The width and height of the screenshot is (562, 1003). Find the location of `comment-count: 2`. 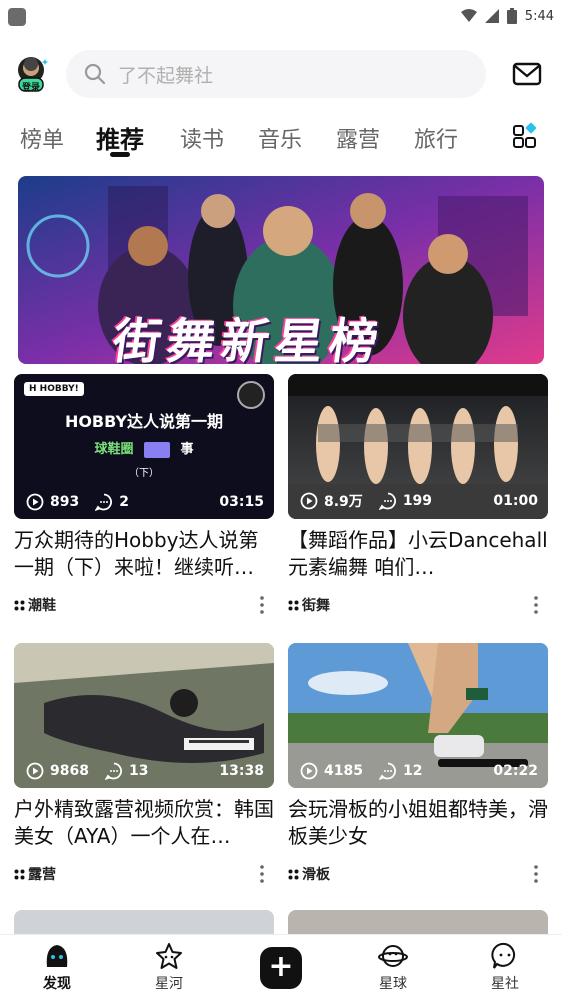

comment-count: 2 is located at coordinates (124, 502).